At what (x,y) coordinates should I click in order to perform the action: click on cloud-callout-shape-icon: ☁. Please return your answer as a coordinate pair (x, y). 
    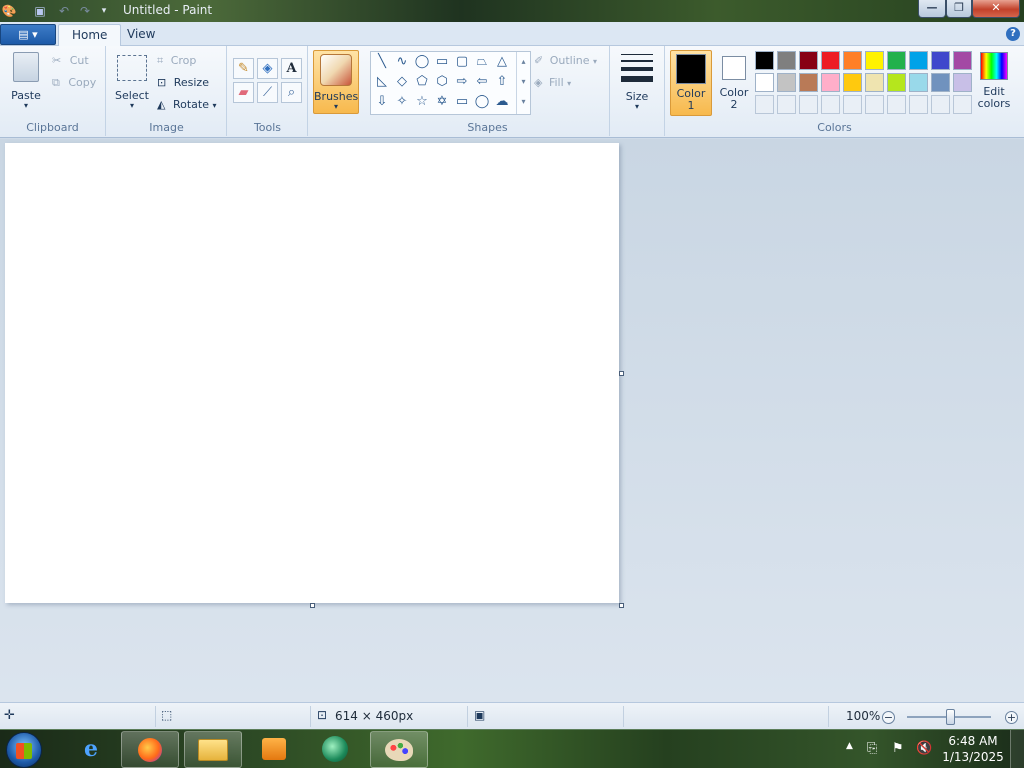
    Looking at the image, I should click on (502, 102).